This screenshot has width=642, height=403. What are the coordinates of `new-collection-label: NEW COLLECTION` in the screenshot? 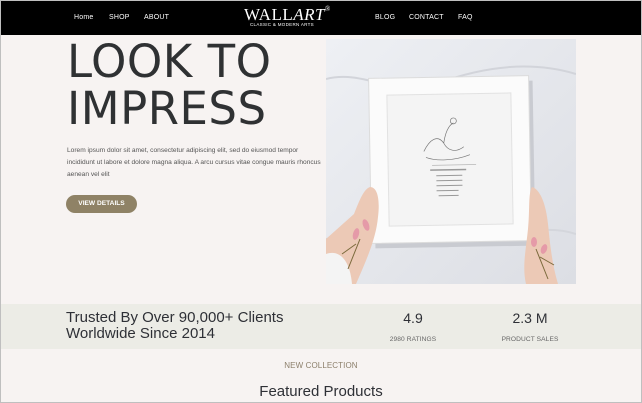 It's located at (321, 365).